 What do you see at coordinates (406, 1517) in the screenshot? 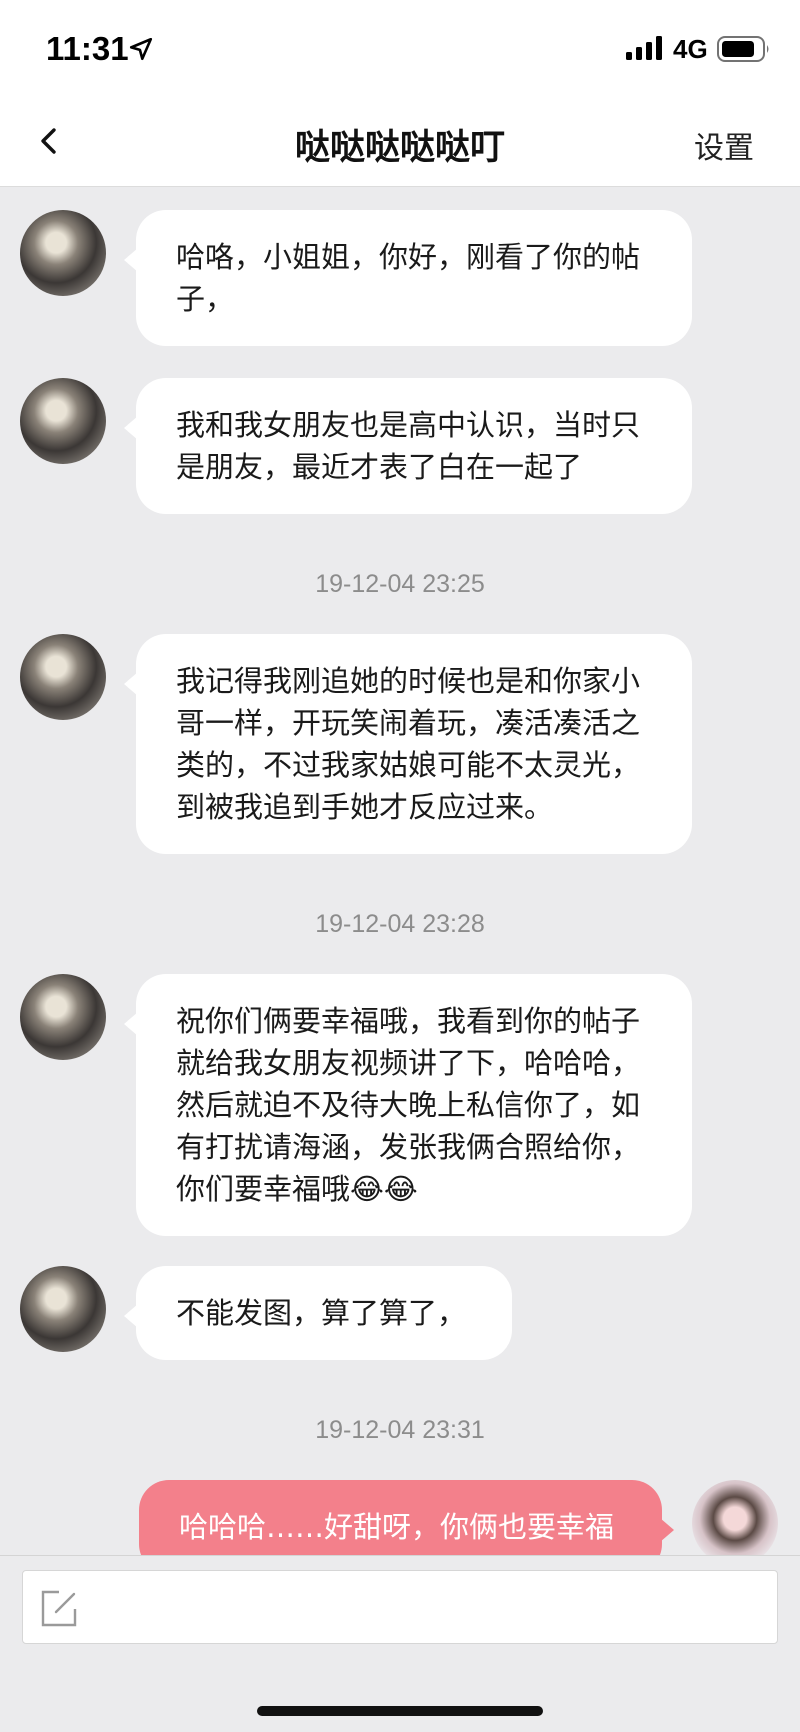
I see `my-message-bubble: 哈哈哈……好甜呀，你俩也要幸福` at bounding box center [406, 1517].